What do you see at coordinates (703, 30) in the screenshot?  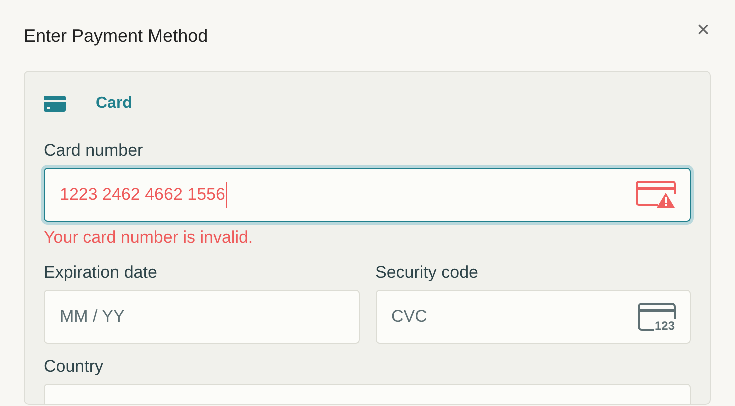 I see `close-button: ×` at bounding box center [703, 30].